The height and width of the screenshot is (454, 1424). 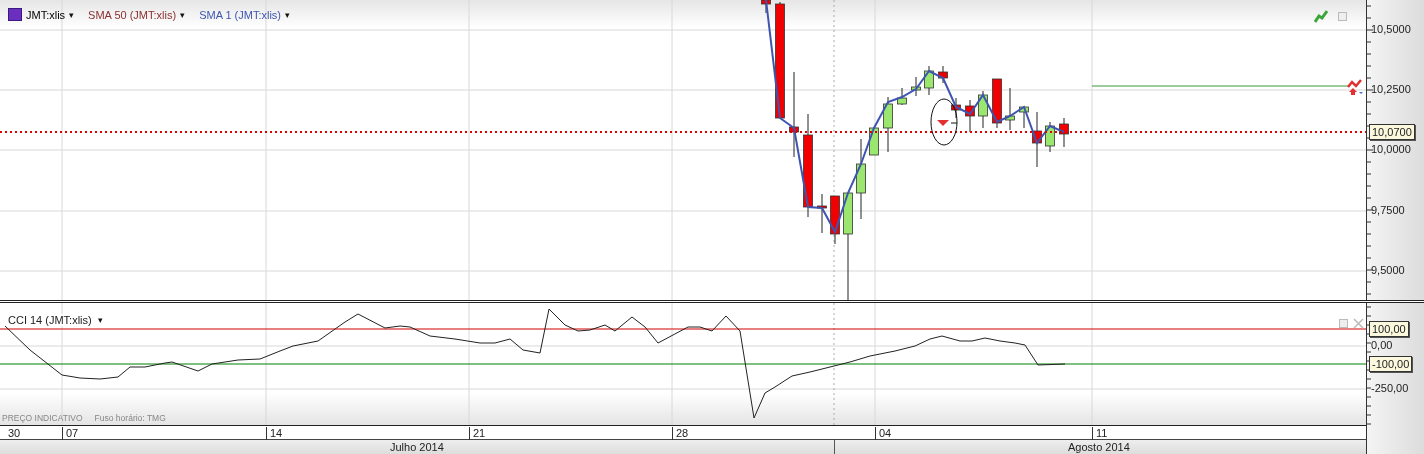 I want to click on trend-icon, so click(x=1321, y=16).